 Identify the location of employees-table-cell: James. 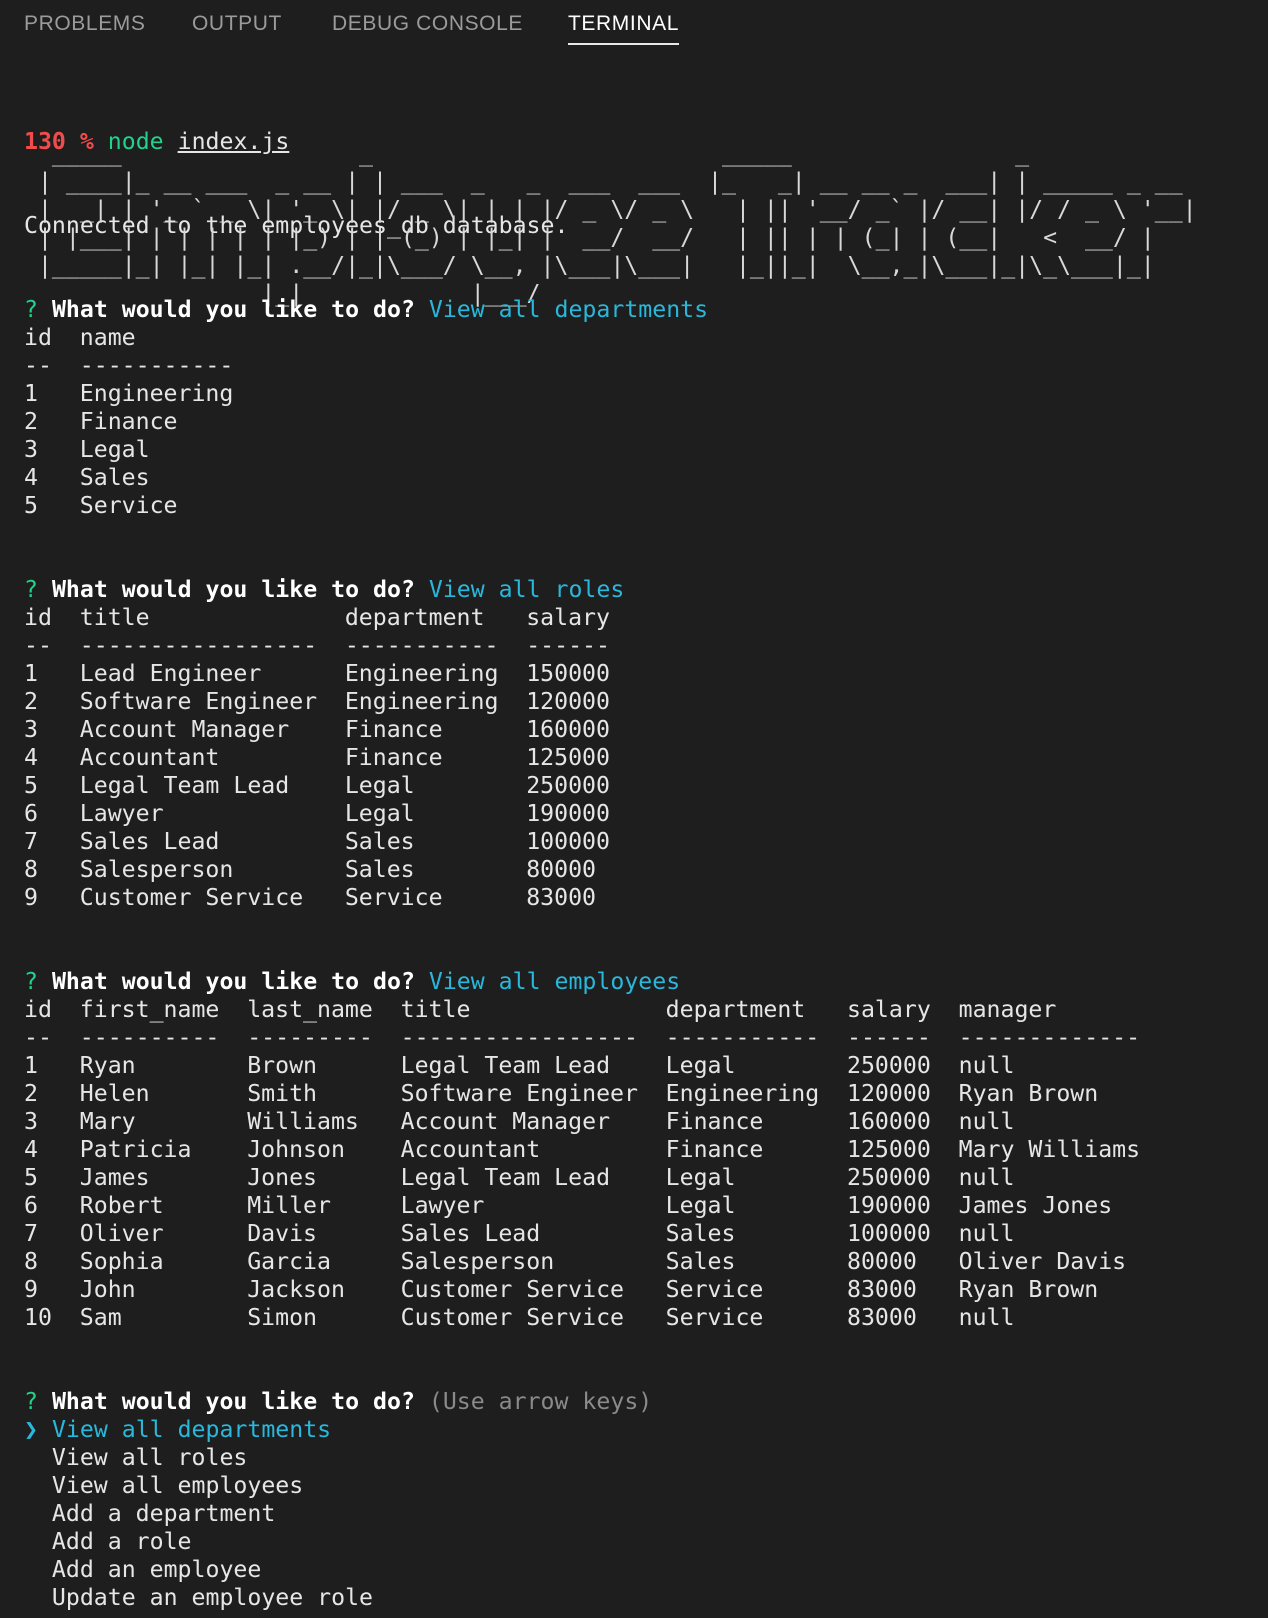
(114, 1177).